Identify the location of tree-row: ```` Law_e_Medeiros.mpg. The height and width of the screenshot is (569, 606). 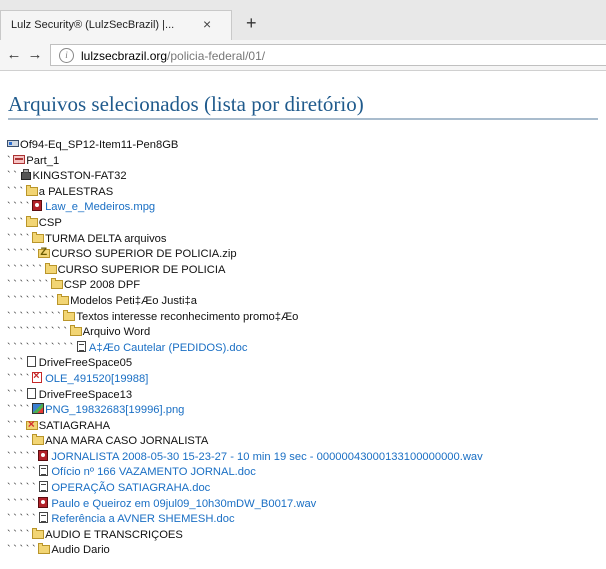
(306, 208).